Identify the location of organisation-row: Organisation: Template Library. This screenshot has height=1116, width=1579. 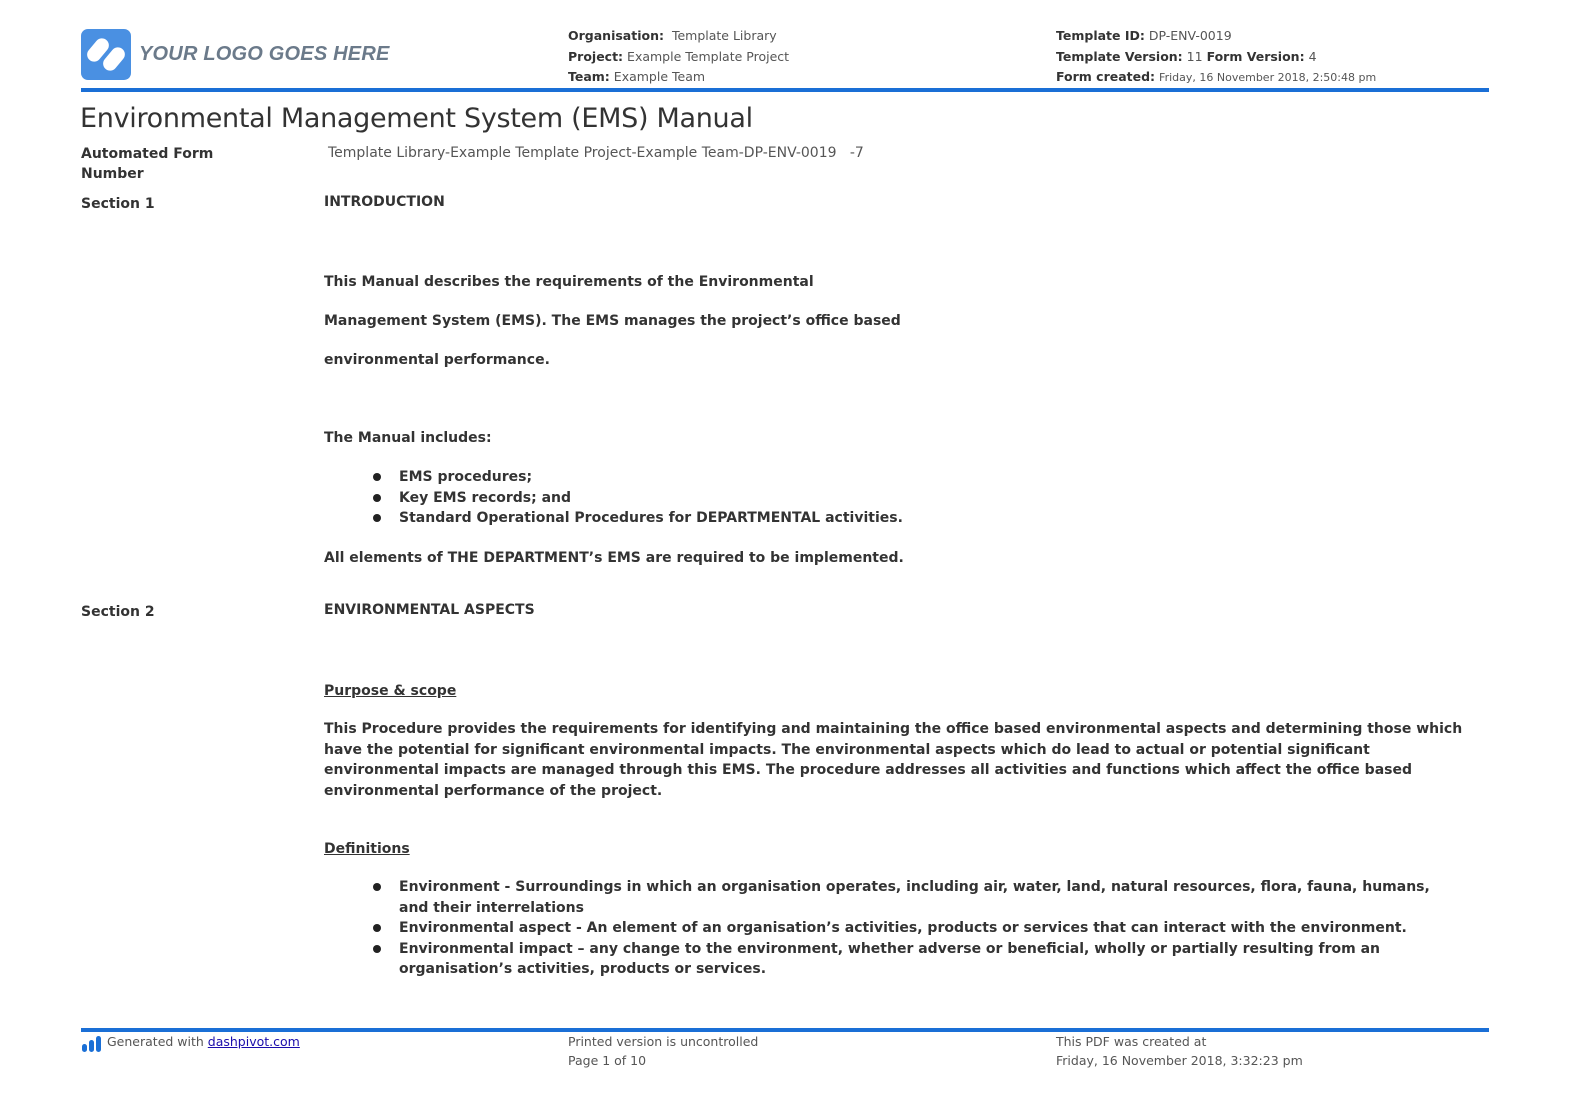
(678, 36).